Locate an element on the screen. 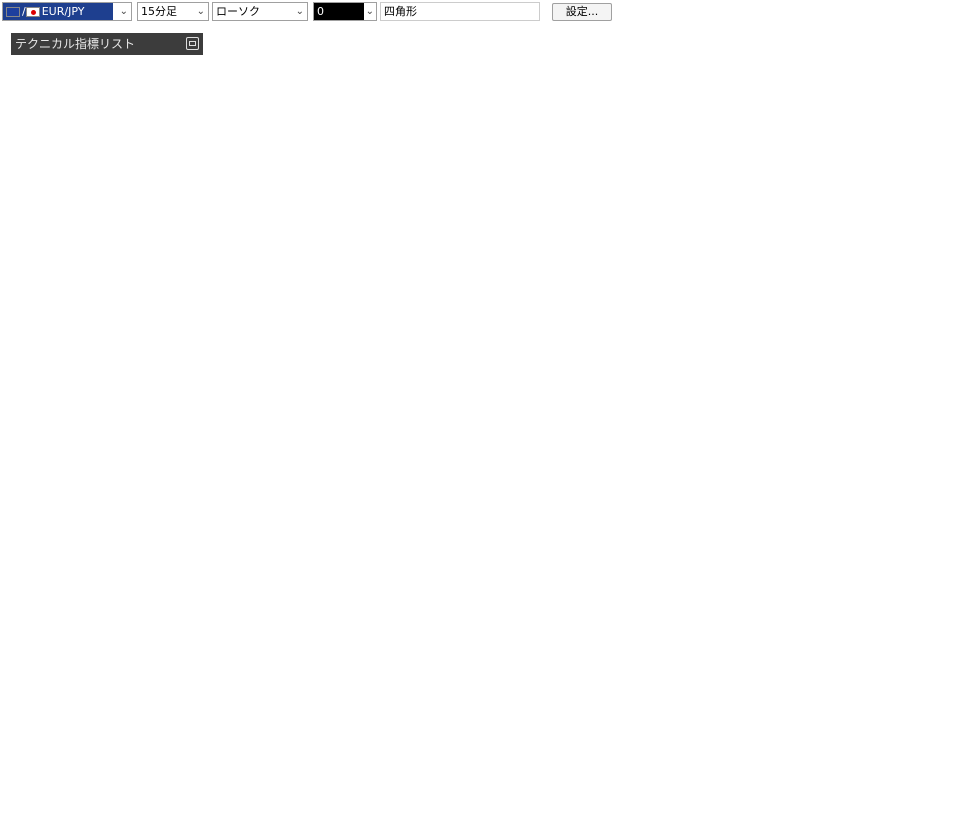 Image resolution: width=954 pixels, height=821 pixels. window-restore-icon is located at coordinates (192, 43).